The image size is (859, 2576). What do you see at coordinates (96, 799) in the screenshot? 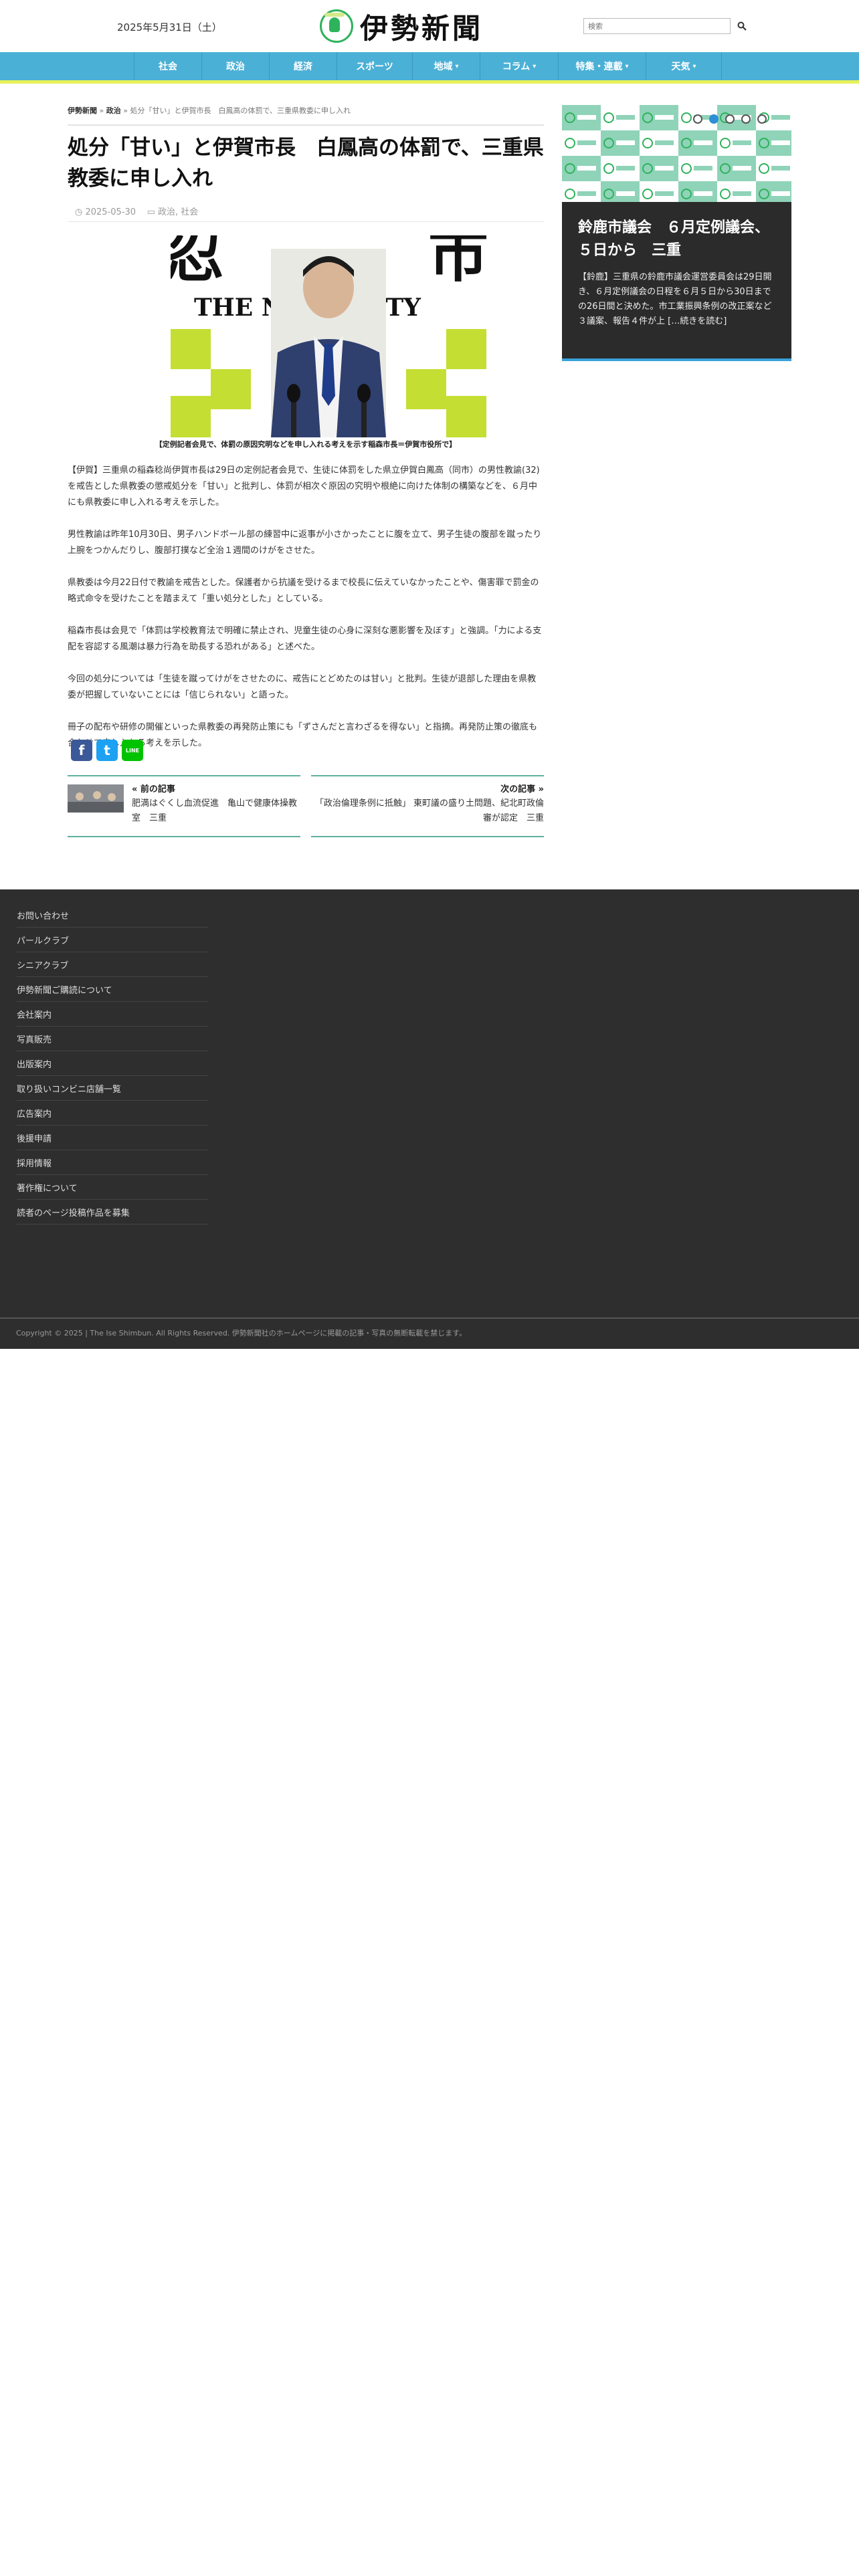
I see `prev-post-thumbnail` at bounding box center [96, 799].